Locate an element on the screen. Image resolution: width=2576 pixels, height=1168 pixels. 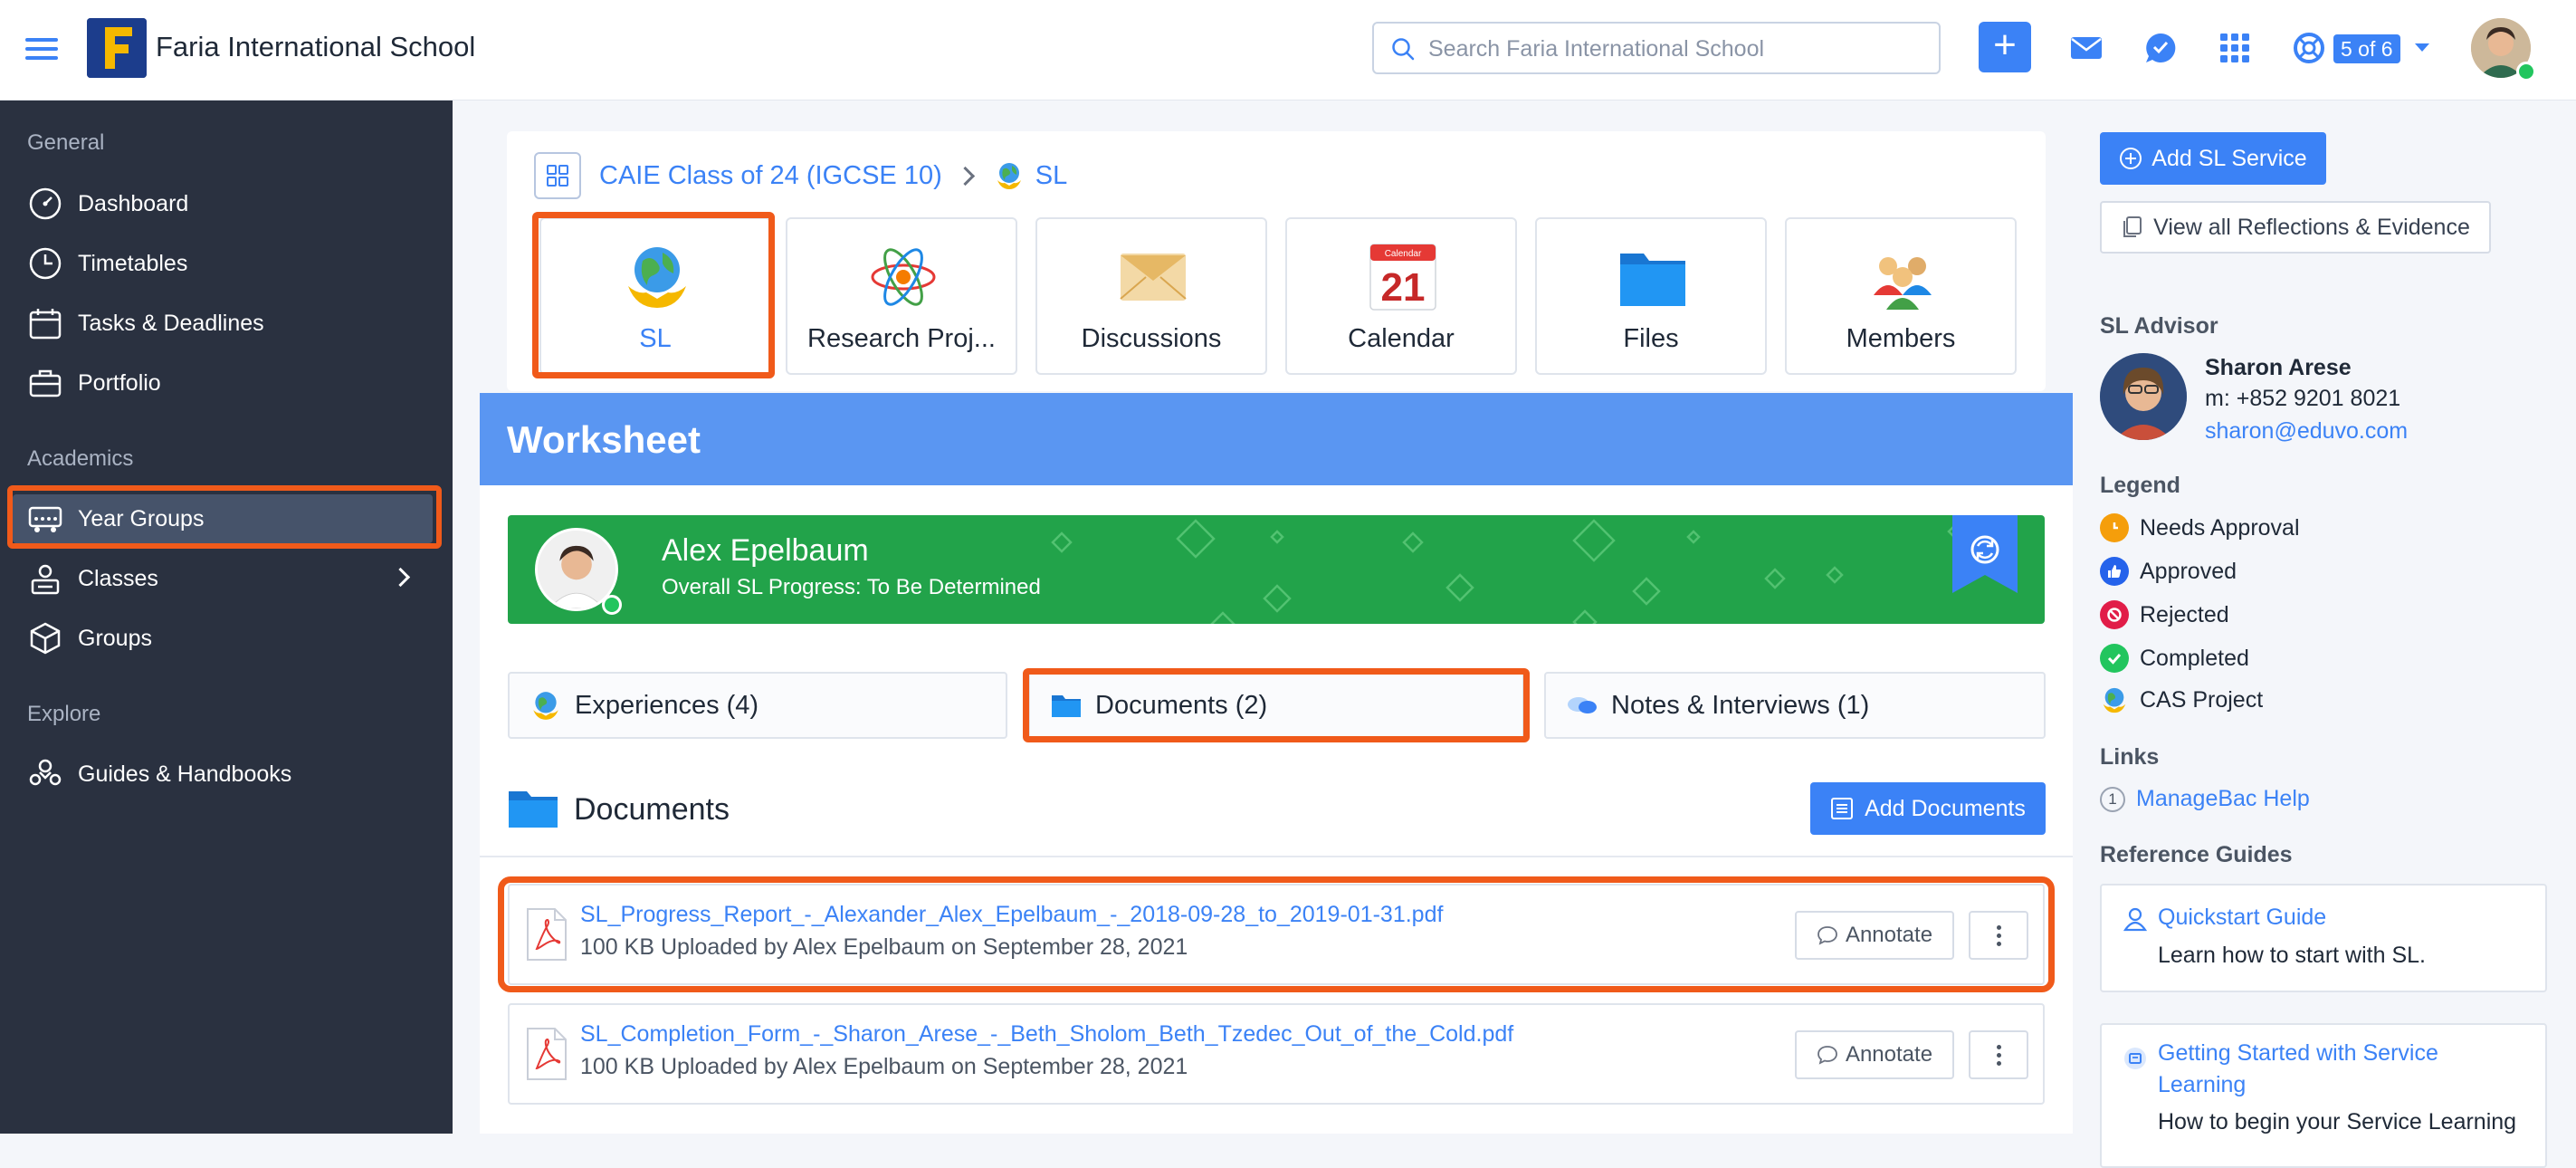
worksheet-title: Worksheet is located at coordinates (604, 439).